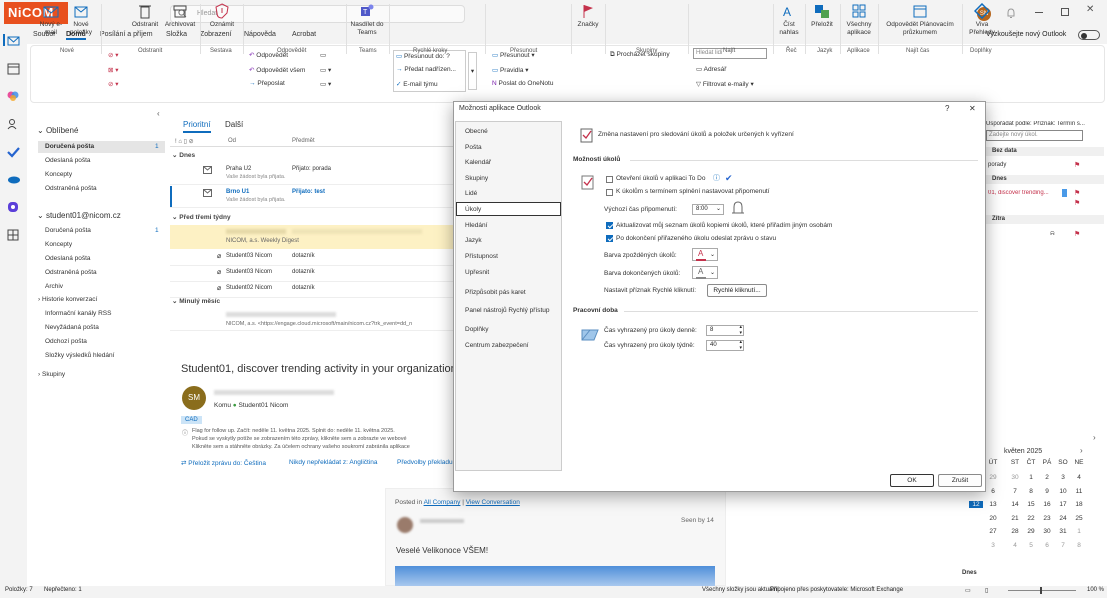  Describe the element at coordinates (1063, 477) in the screenshot. I see `calendar-day: 3` at that location.